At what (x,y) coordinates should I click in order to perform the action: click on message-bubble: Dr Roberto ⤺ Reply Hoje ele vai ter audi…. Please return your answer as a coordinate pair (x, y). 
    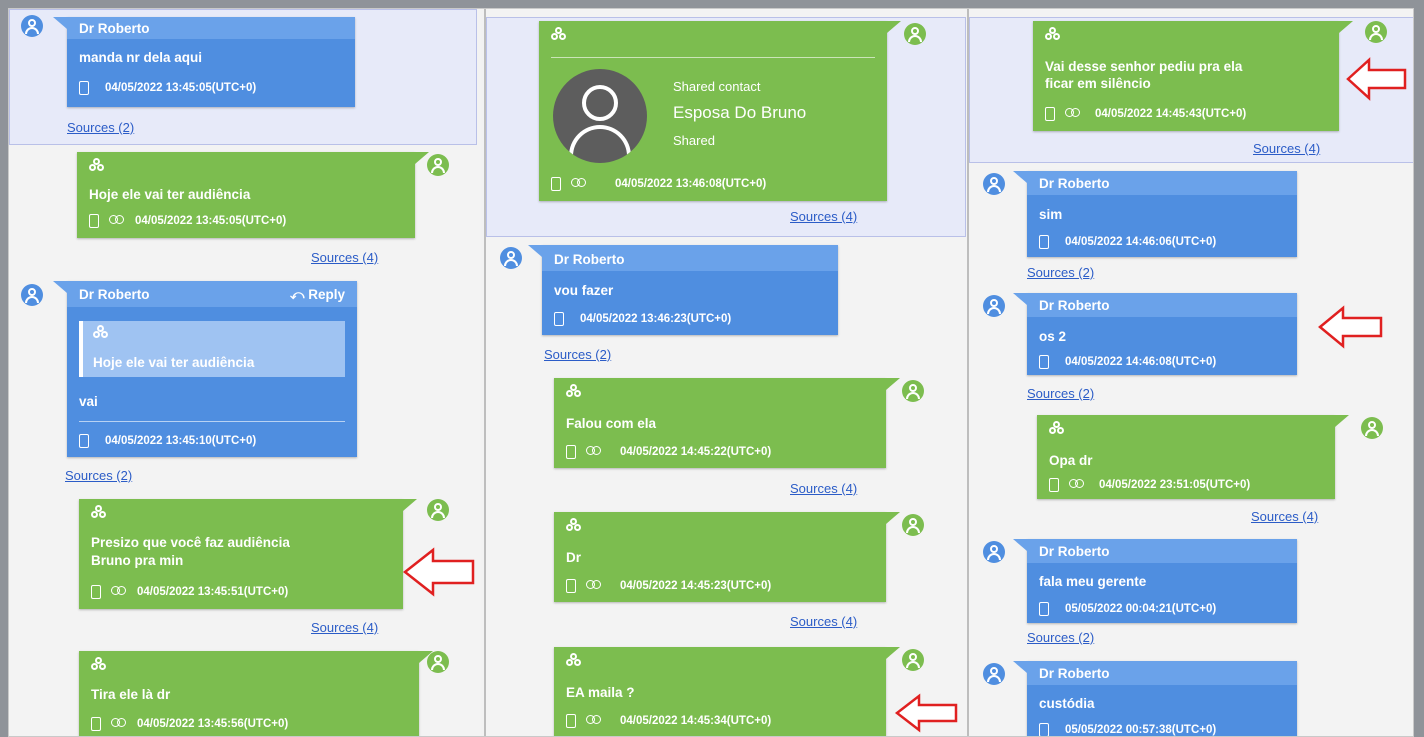
    Looking at the image, I should click on (205, 369).